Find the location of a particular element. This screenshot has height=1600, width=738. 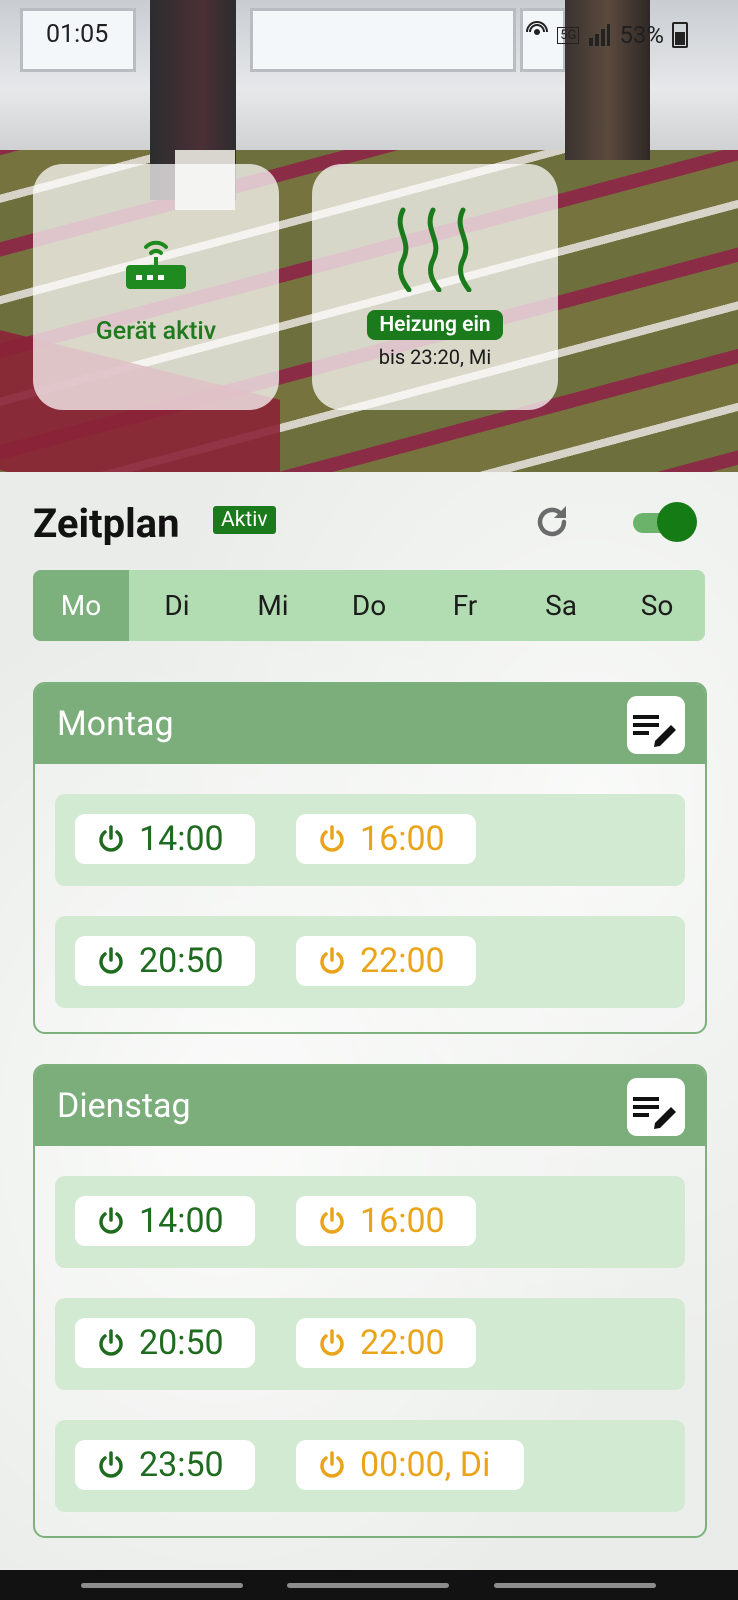

network-type: 5G is located at coordinates (568, 35).